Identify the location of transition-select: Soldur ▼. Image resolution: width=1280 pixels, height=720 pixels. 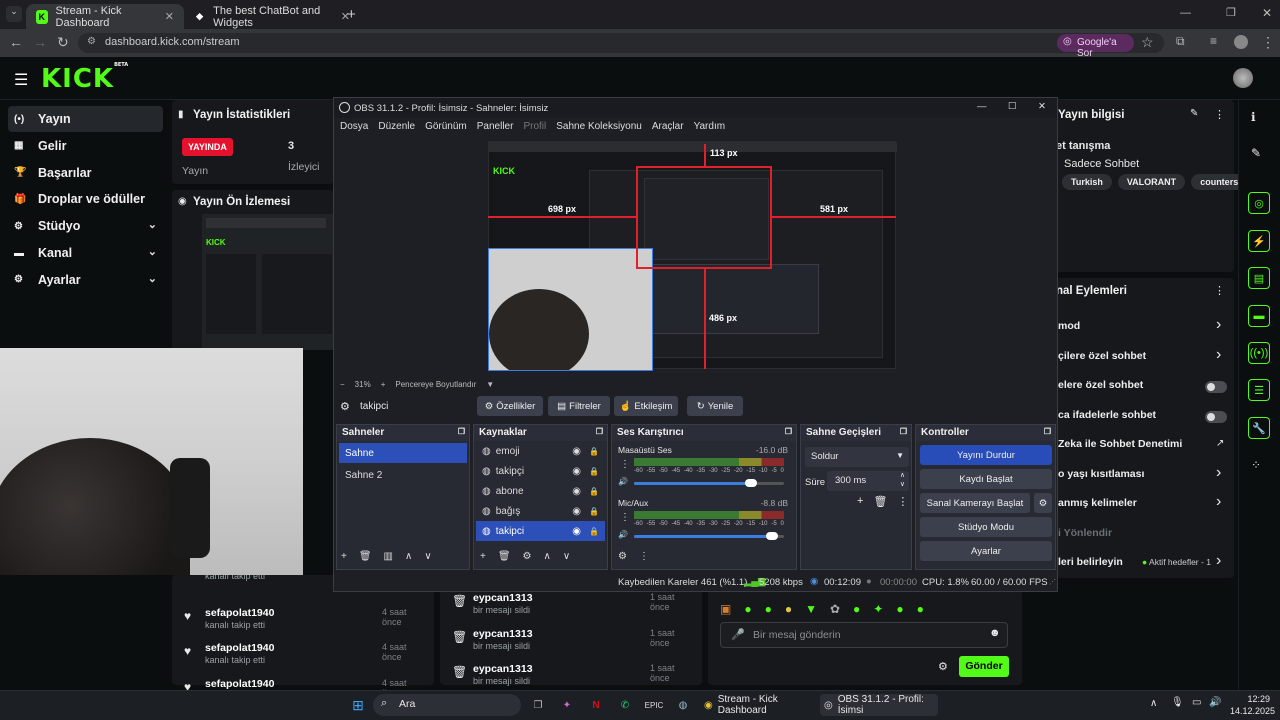
(857, 457).